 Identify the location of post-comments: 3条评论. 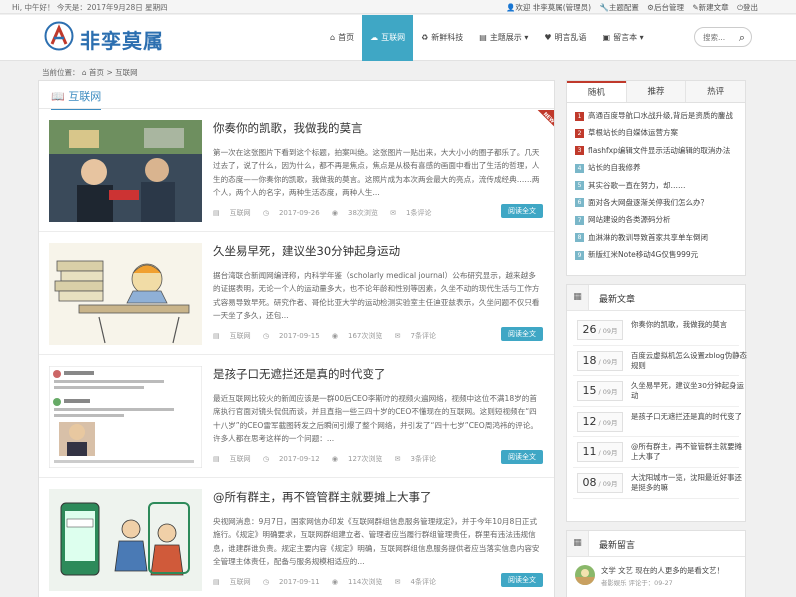
(422, 459).